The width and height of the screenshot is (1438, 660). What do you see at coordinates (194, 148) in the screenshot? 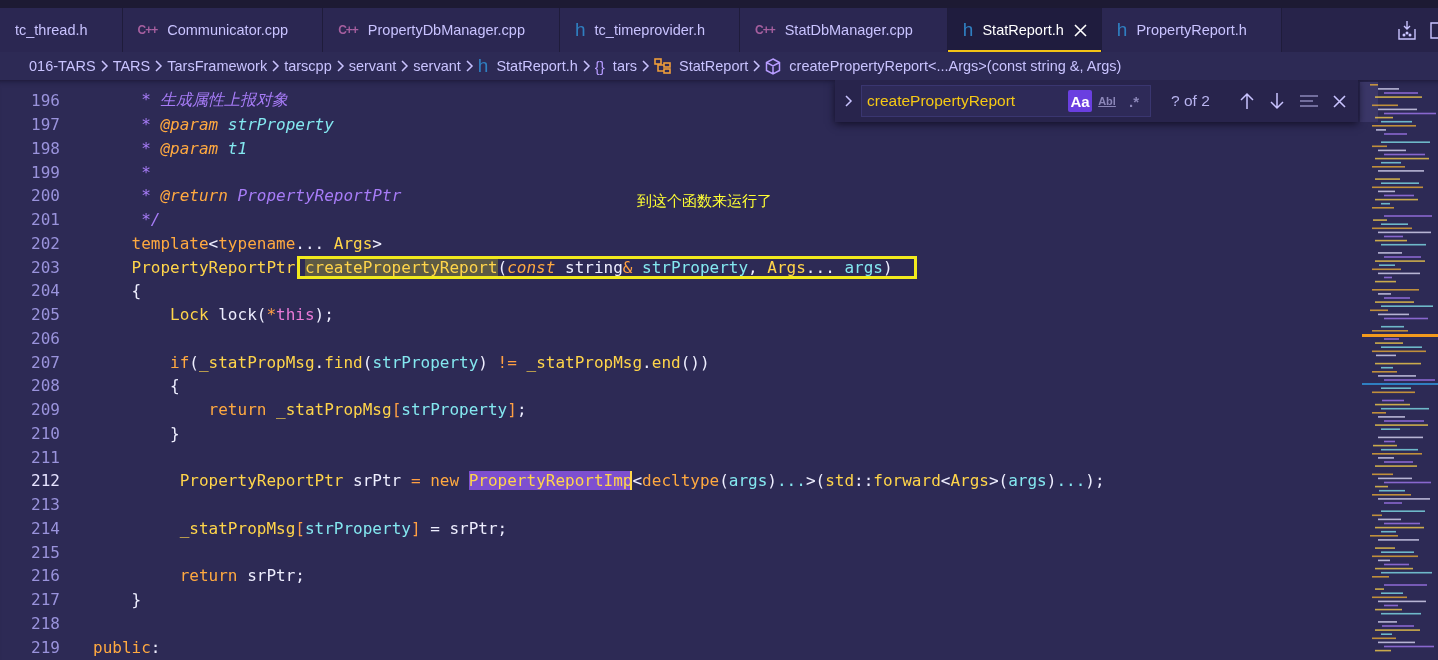
I see `code-line: * @param t1` at bounding box center [194, 148].